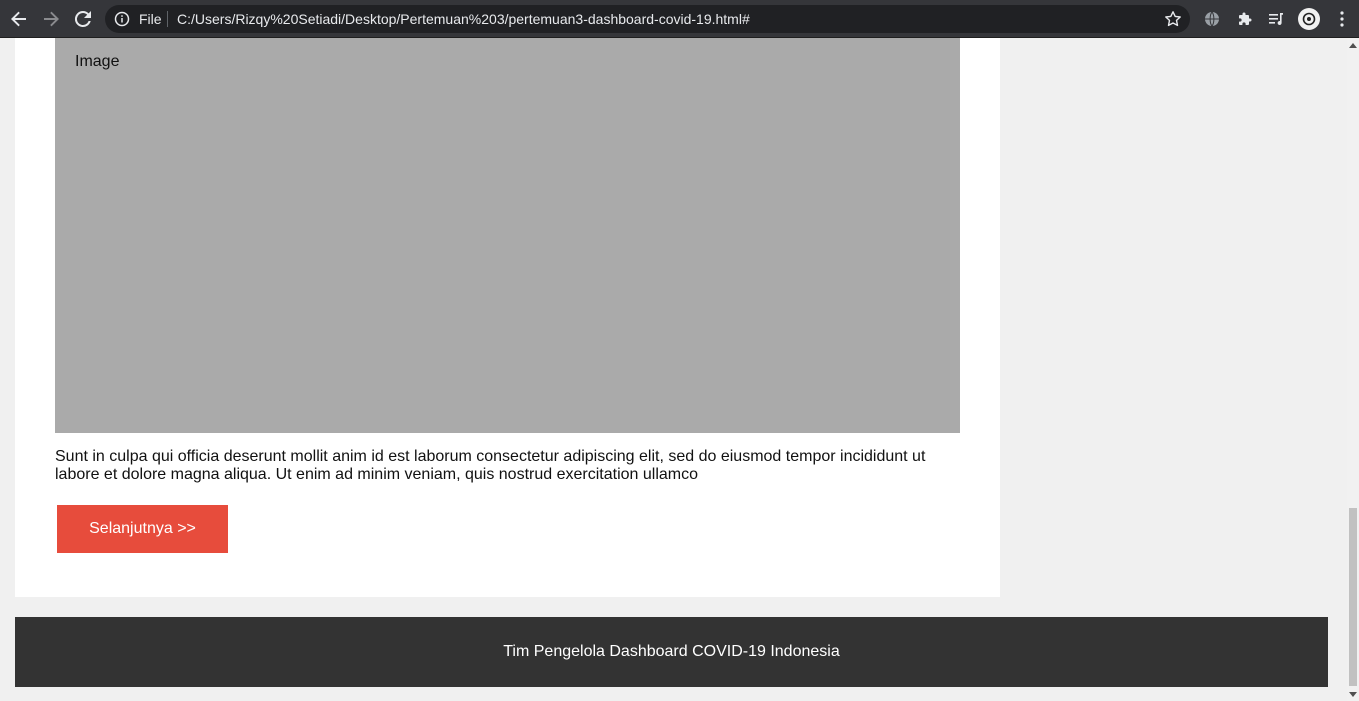 The height and width of the screenshot is (701, 1359). Describe the element at coordinates (142, 529) in the screenshot. I see `next-button: Selanjutnya >>` at that location.